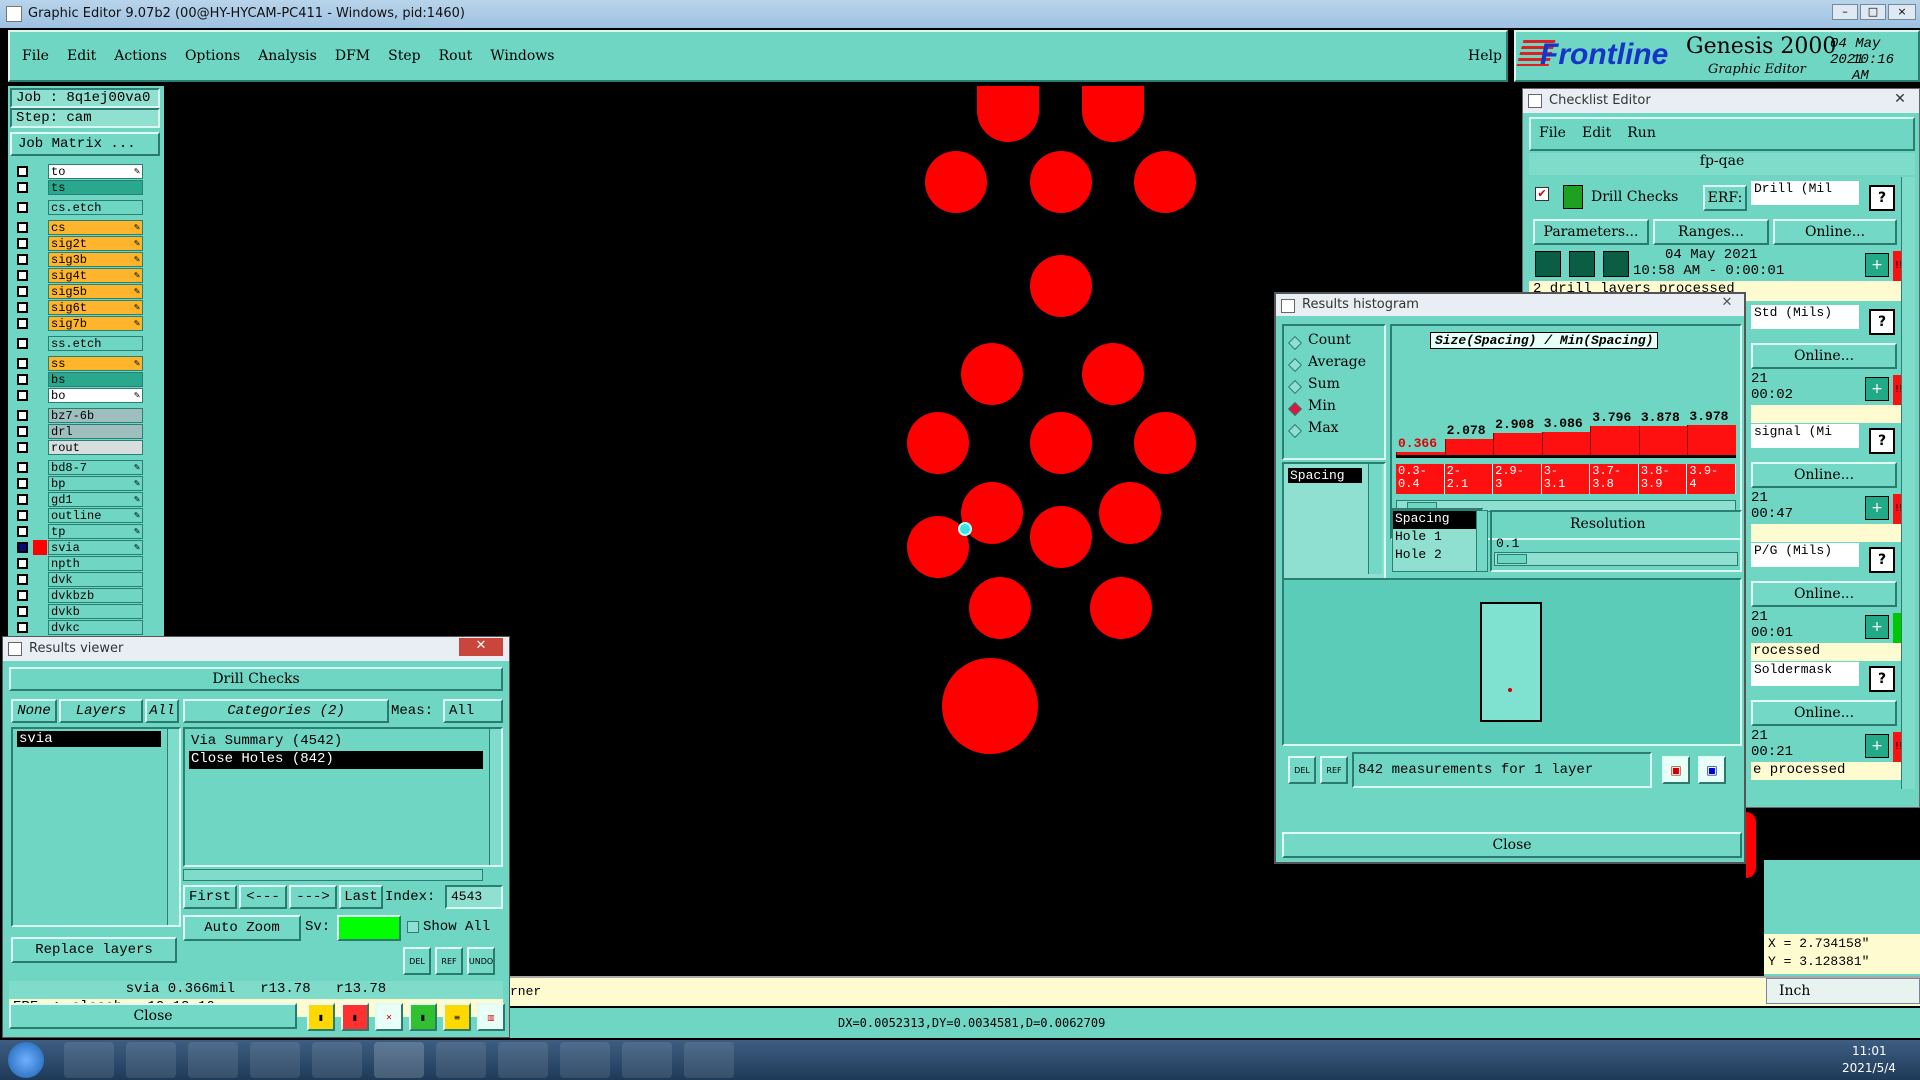  I want to click on minimize-button: –, so click(1845, 12).